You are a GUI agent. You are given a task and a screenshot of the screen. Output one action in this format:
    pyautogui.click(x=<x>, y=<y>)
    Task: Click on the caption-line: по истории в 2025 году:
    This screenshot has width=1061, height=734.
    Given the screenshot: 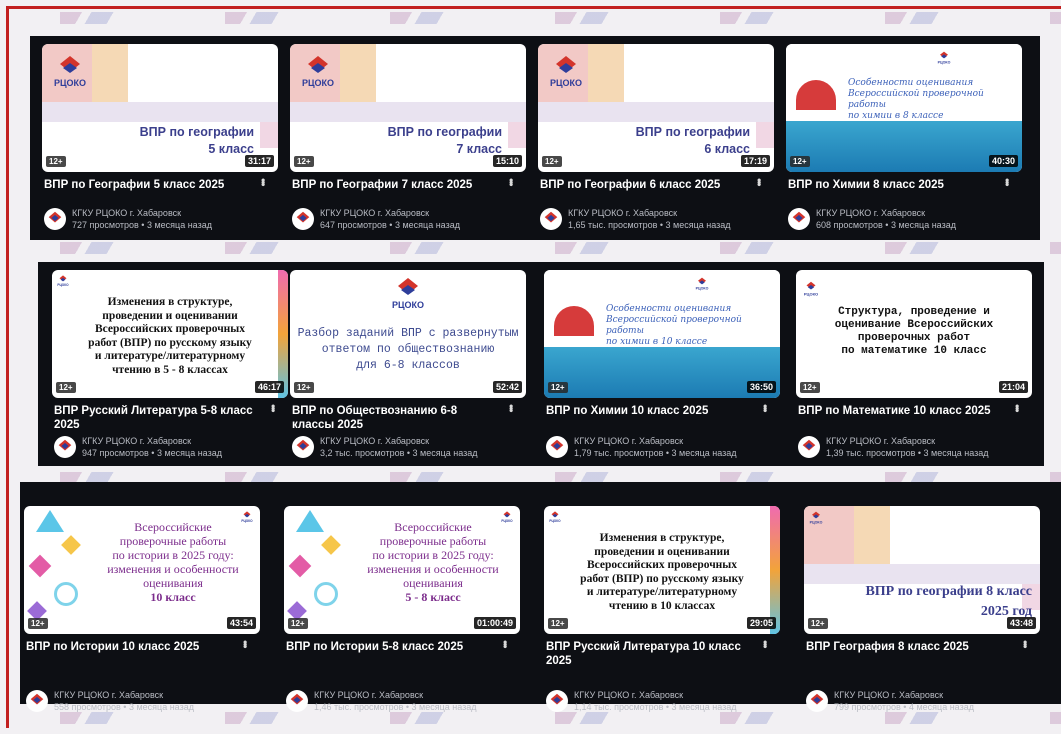 What is the action you would take?
    pyautogui.click(x=173, y=555)
    